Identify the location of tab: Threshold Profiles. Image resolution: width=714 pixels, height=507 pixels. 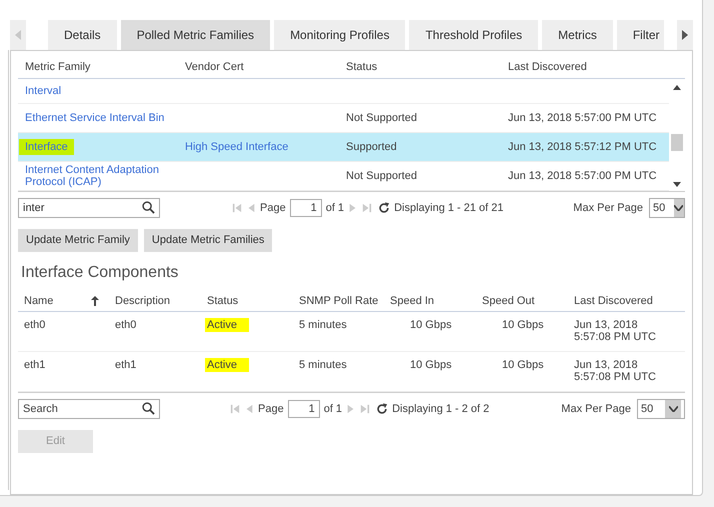
(473, 35).